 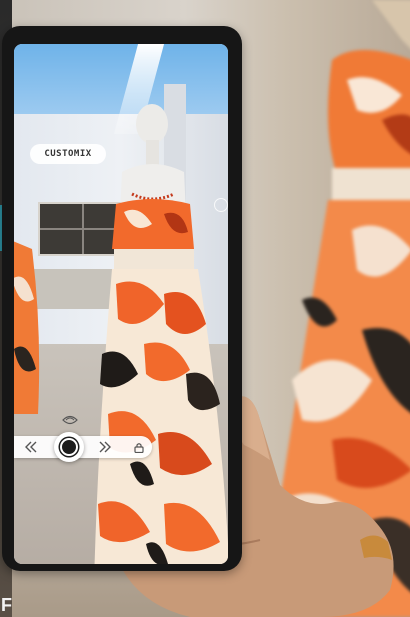 I want to click on record-icon, so click(x=69, y=447).